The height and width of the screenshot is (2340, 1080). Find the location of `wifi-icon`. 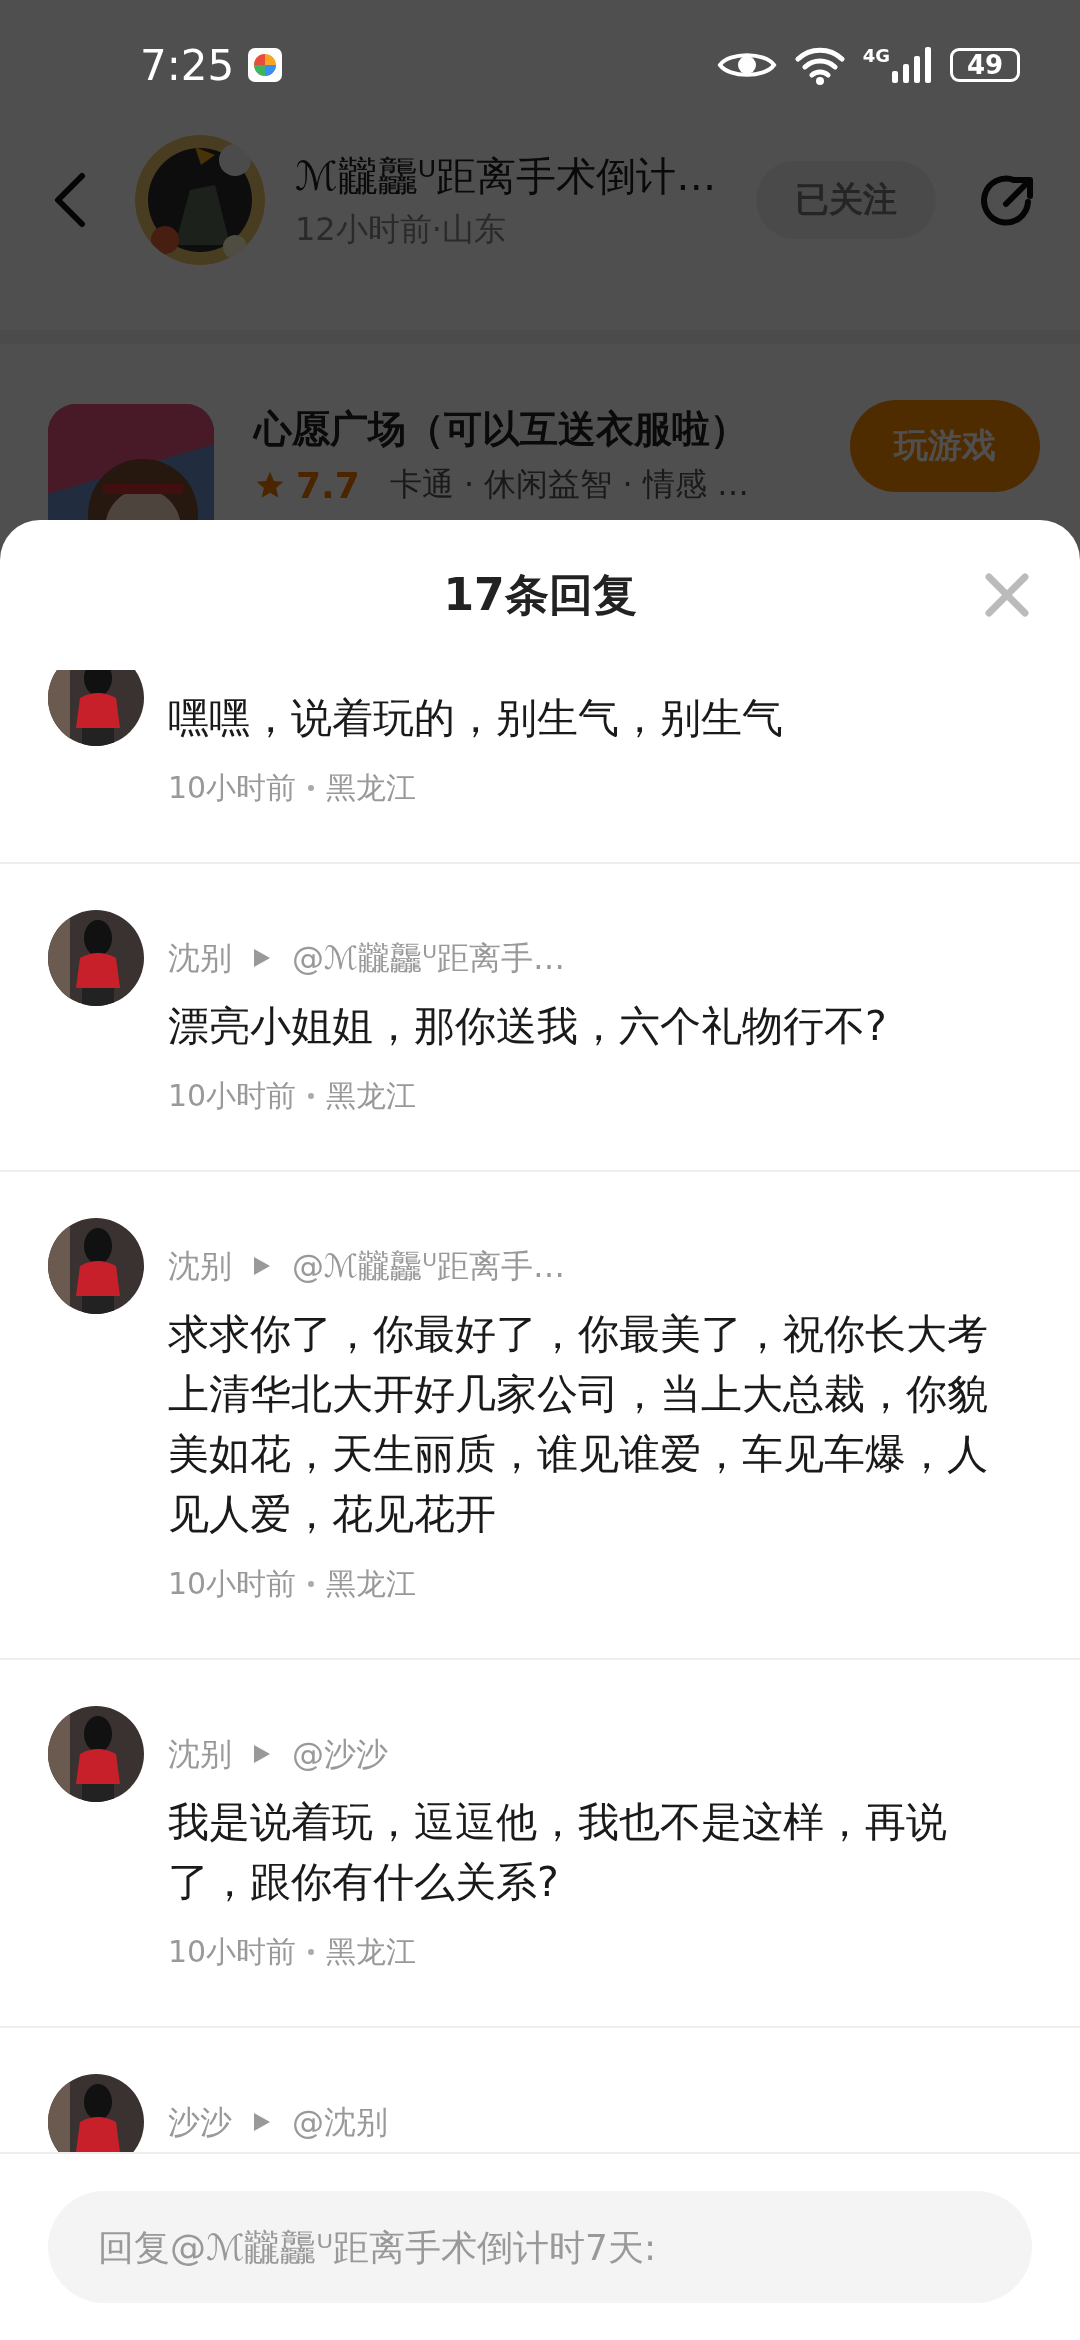

wifi-icon is located at coordinates (819, 65).